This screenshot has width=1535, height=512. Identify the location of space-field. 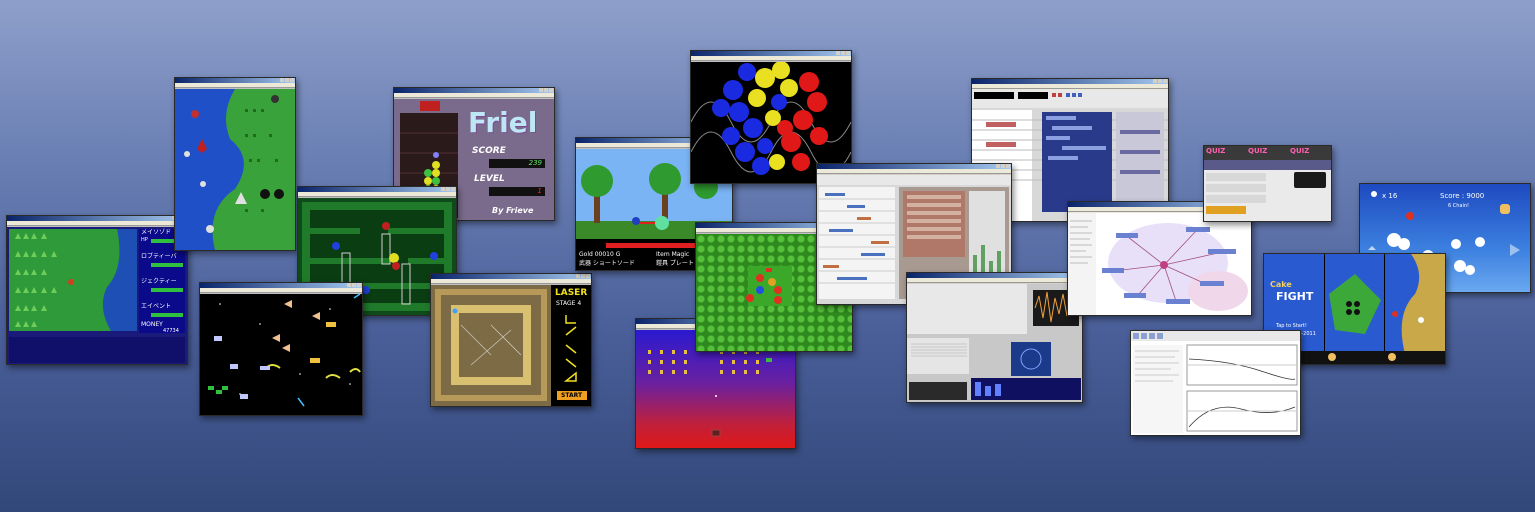
(284, 350).